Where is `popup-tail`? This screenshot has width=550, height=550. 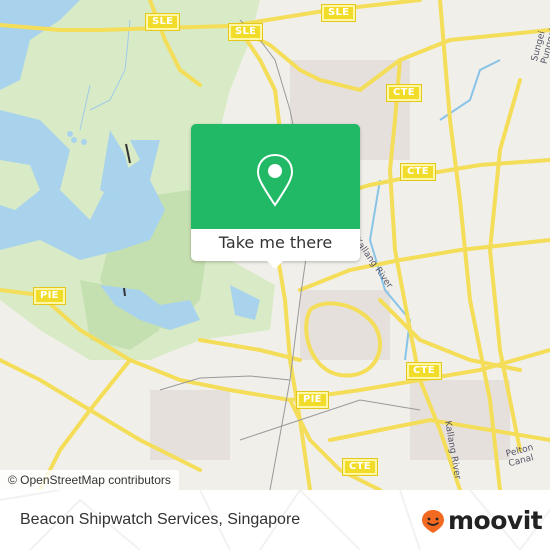
popup-tail is located at coordinates (275, 265).